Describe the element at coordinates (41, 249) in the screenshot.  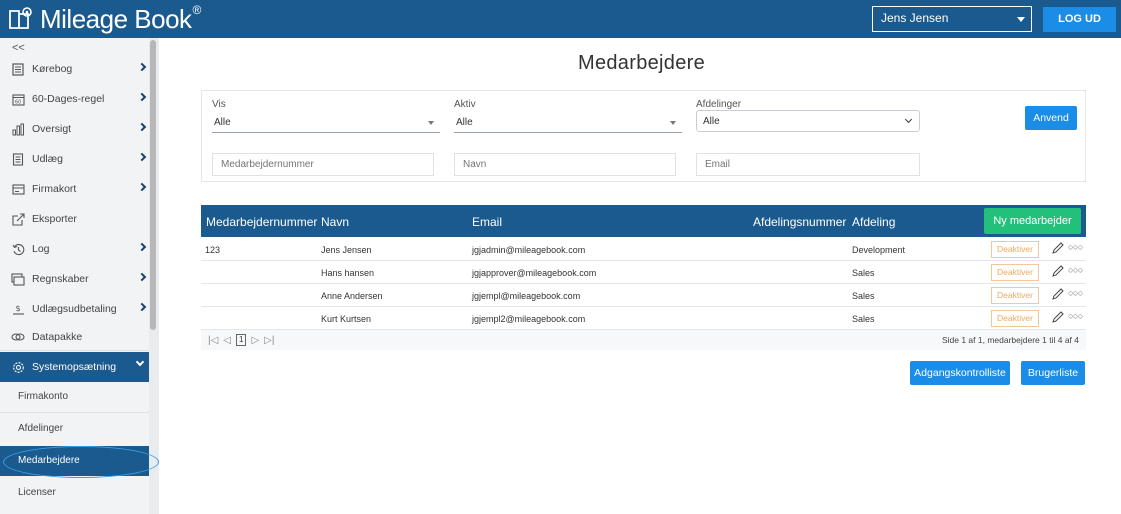
I see `sidebar-item-label: Log` at that location.